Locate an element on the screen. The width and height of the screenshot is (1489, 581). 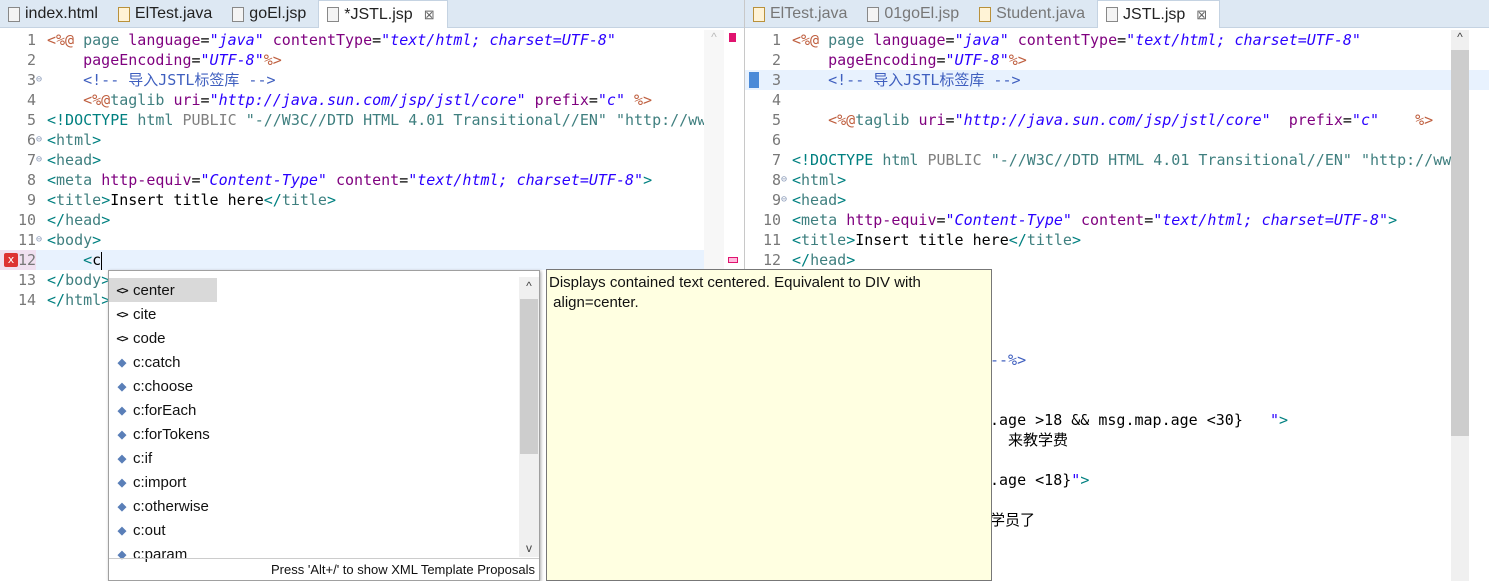
code-line: 7 ⊖ <head> is located at coordinates (372, 160).